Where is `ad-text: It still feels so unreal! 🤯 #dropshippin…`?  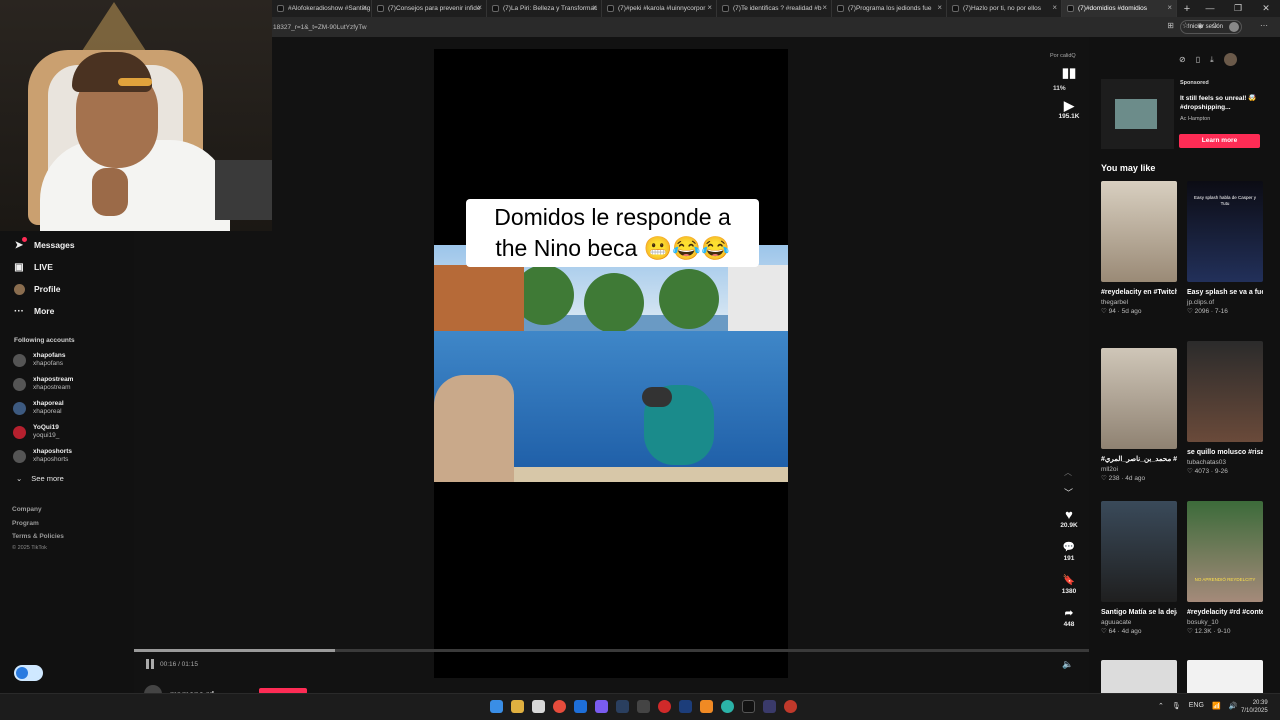 ad-text: It still feels so unreal! 🤯 #dropshippin… is located at coordinates (1227, 103).